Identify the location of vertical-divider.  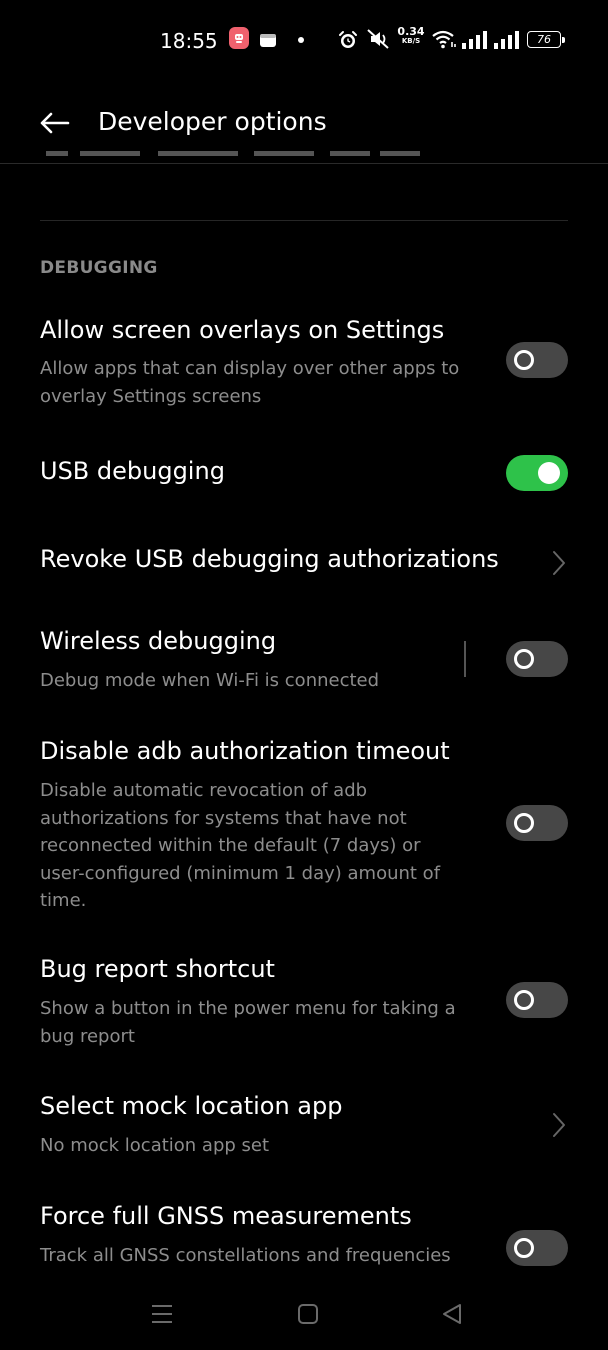
(465, 659).